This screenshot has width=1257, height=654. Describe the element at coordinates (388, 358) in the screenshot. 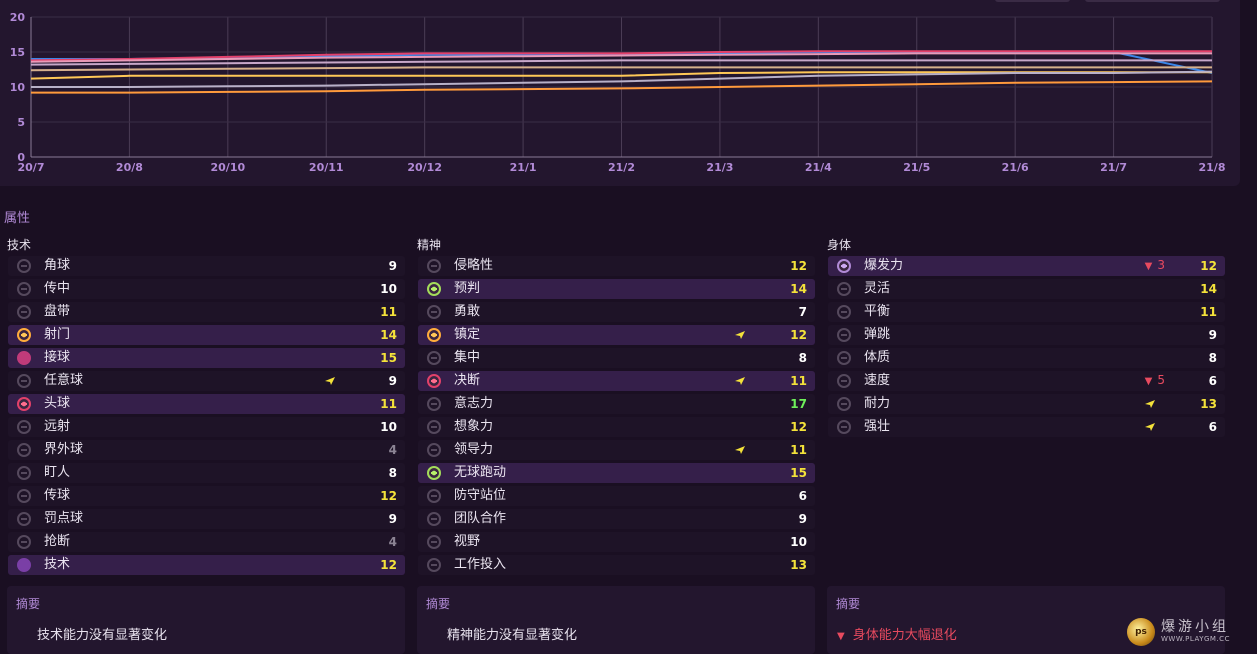

I see `attribute-value: 15` at that location.